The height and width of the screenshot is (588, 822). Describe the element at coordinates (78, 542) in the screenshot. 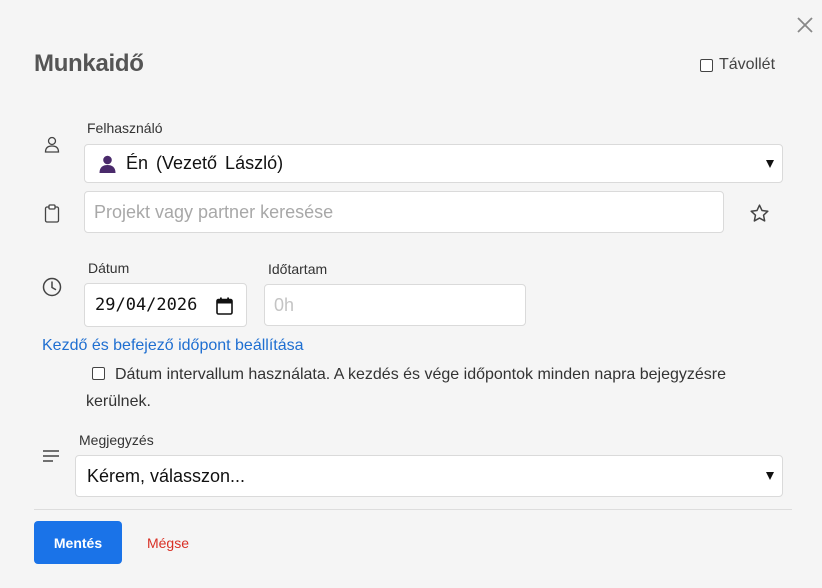

I see `save-button: Mentés` at that location.